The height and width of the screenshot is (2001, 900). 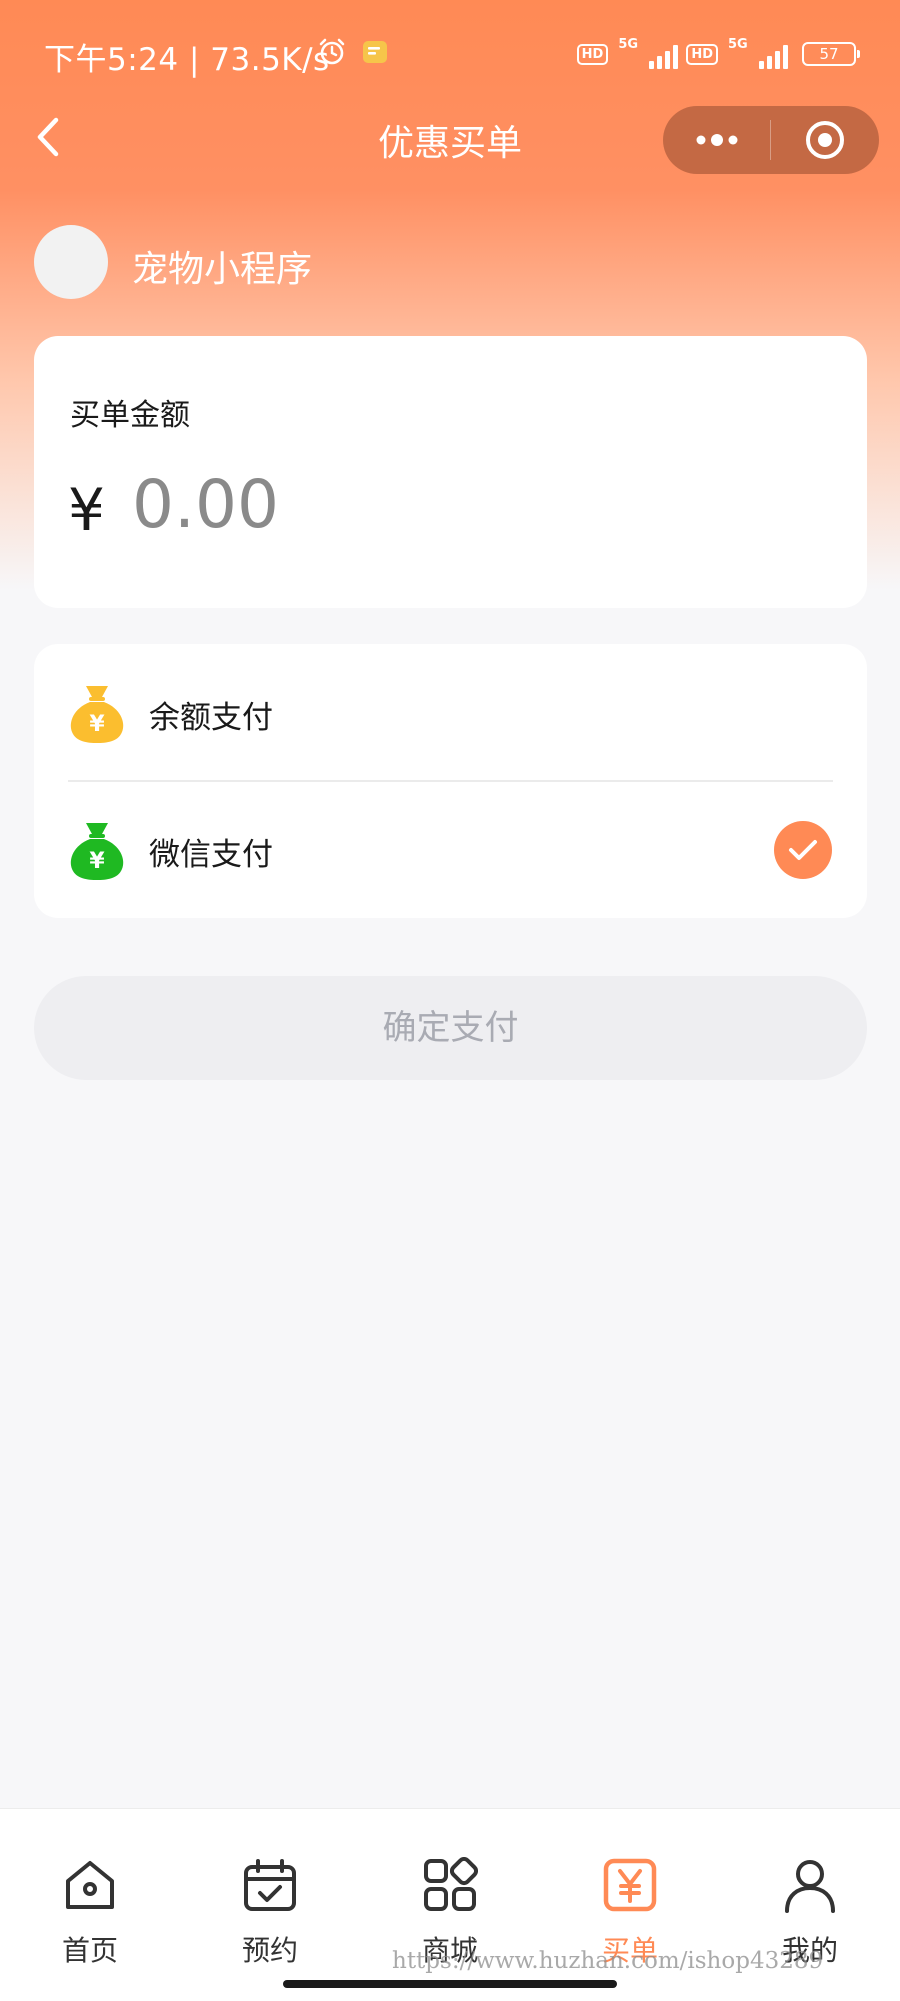 I want to click on home-icon, so click(x=90, y=1885).